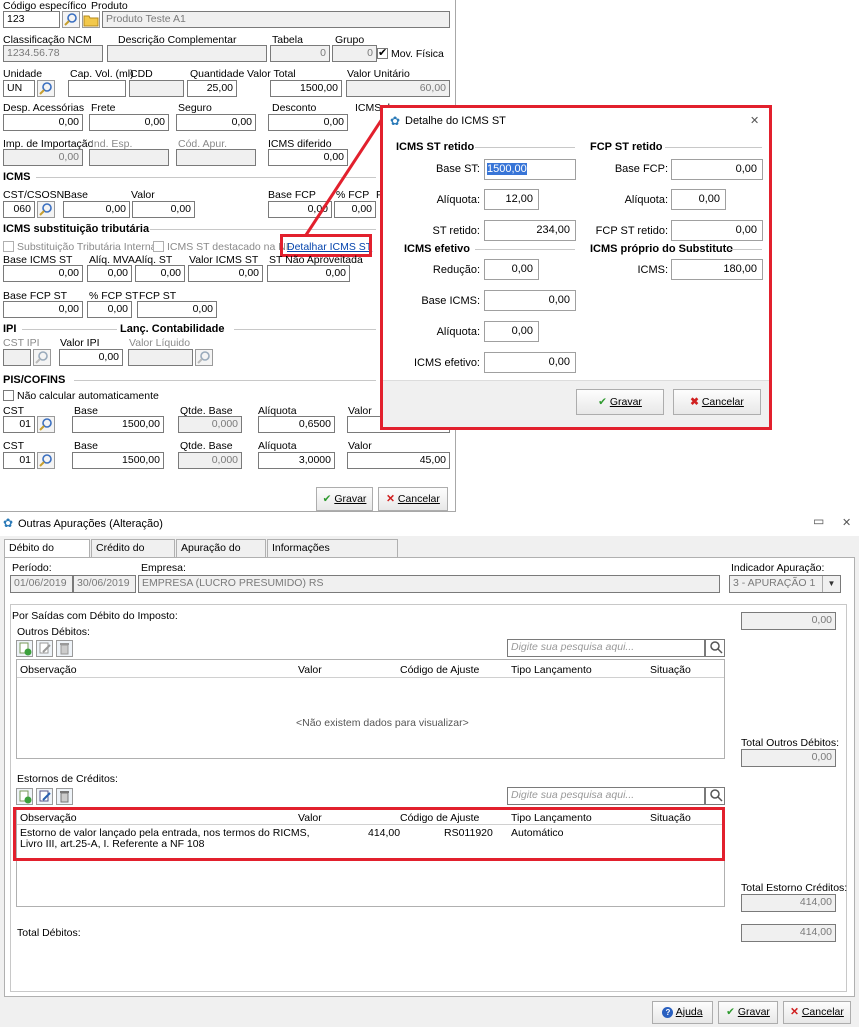 The height and width of the screenshot is (1027, 859). Describe the element at coordinates (109, 273) in the screenshot. I see `aliq-mva-input: 0,00` at that location.